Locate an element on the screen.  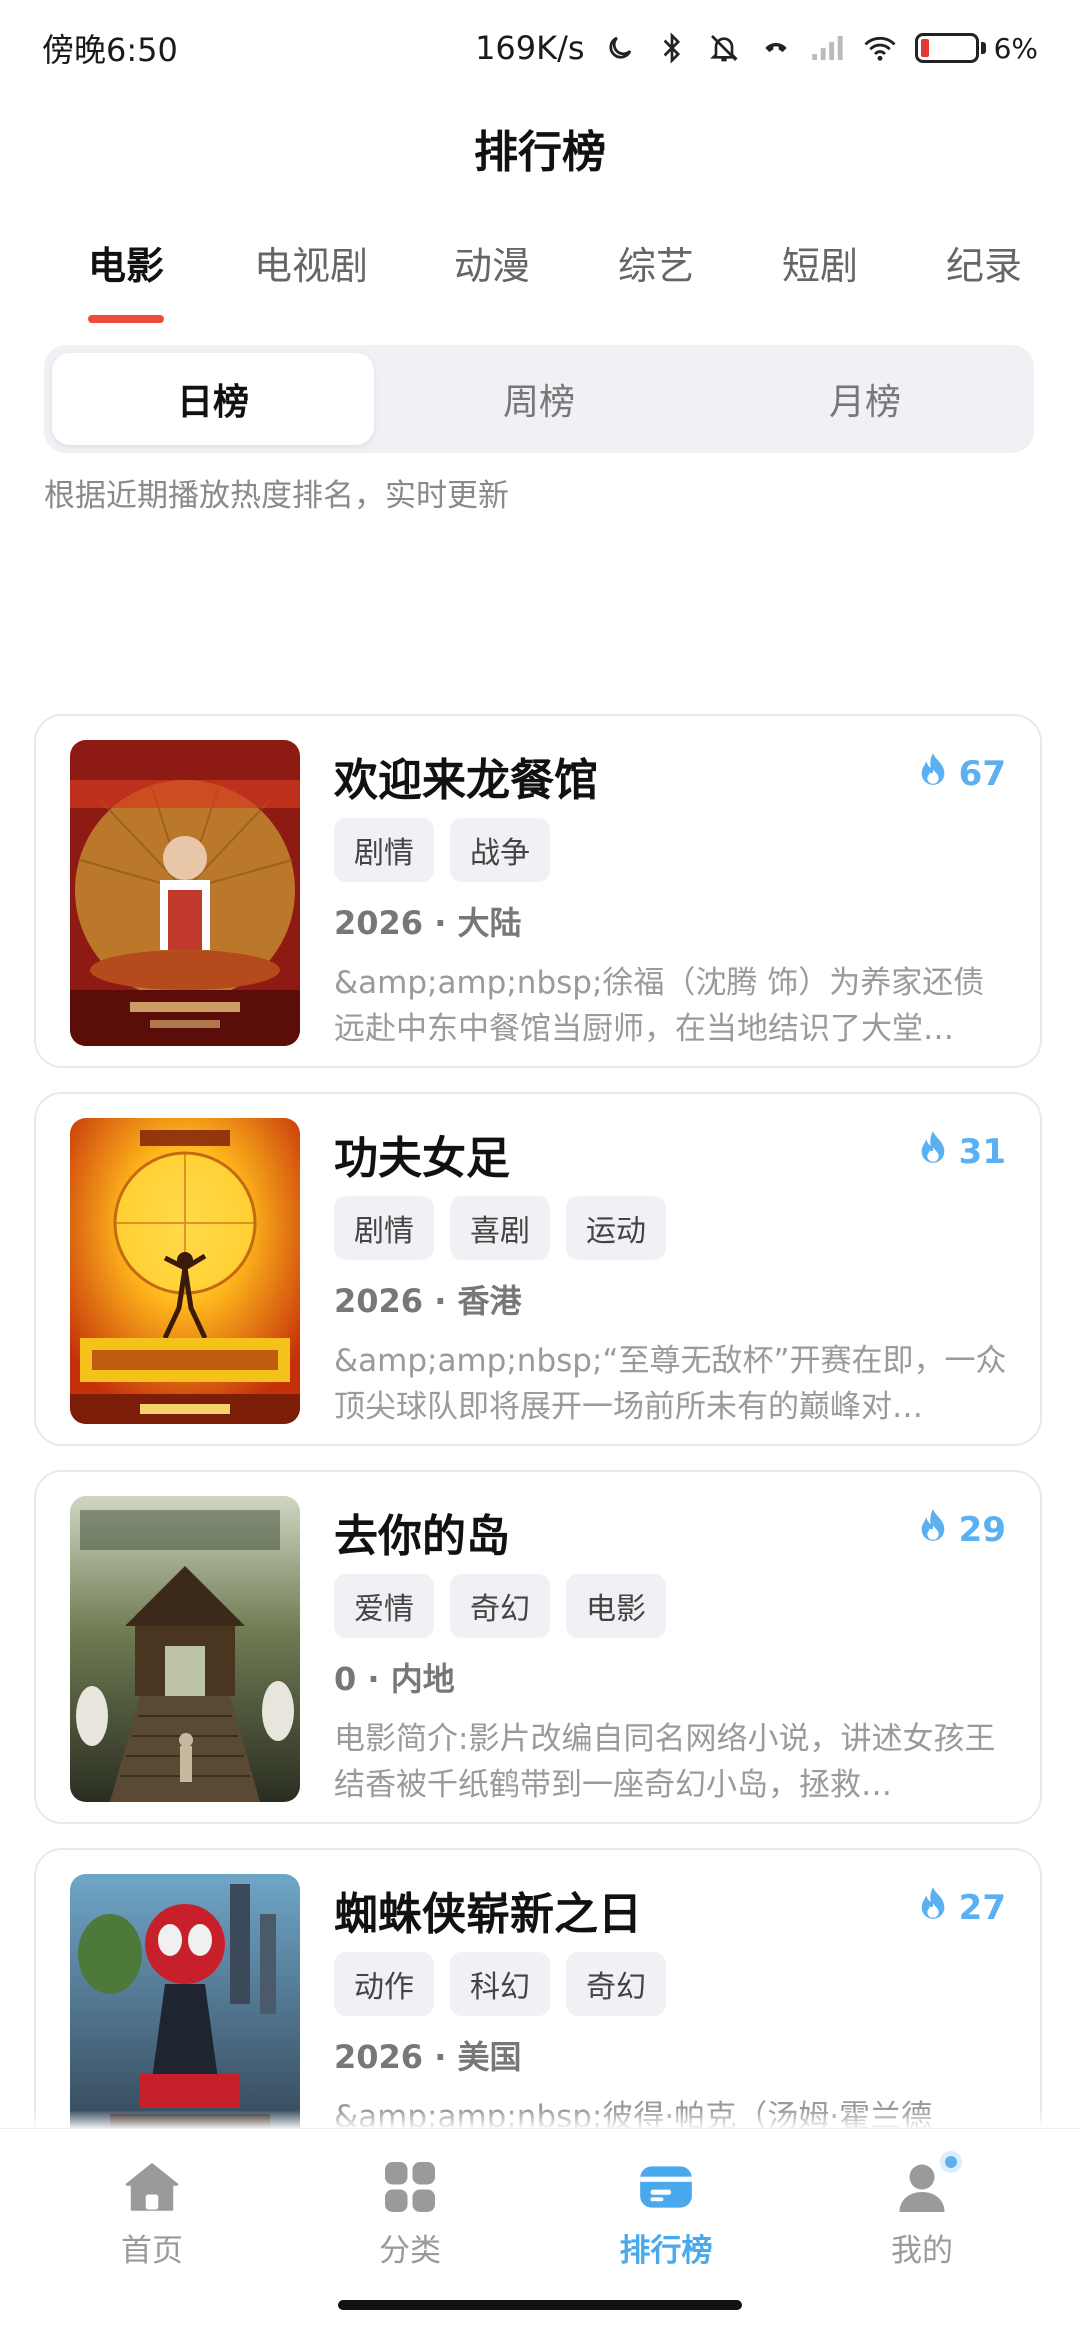
user-icon is located at coordinates (926, 2185).